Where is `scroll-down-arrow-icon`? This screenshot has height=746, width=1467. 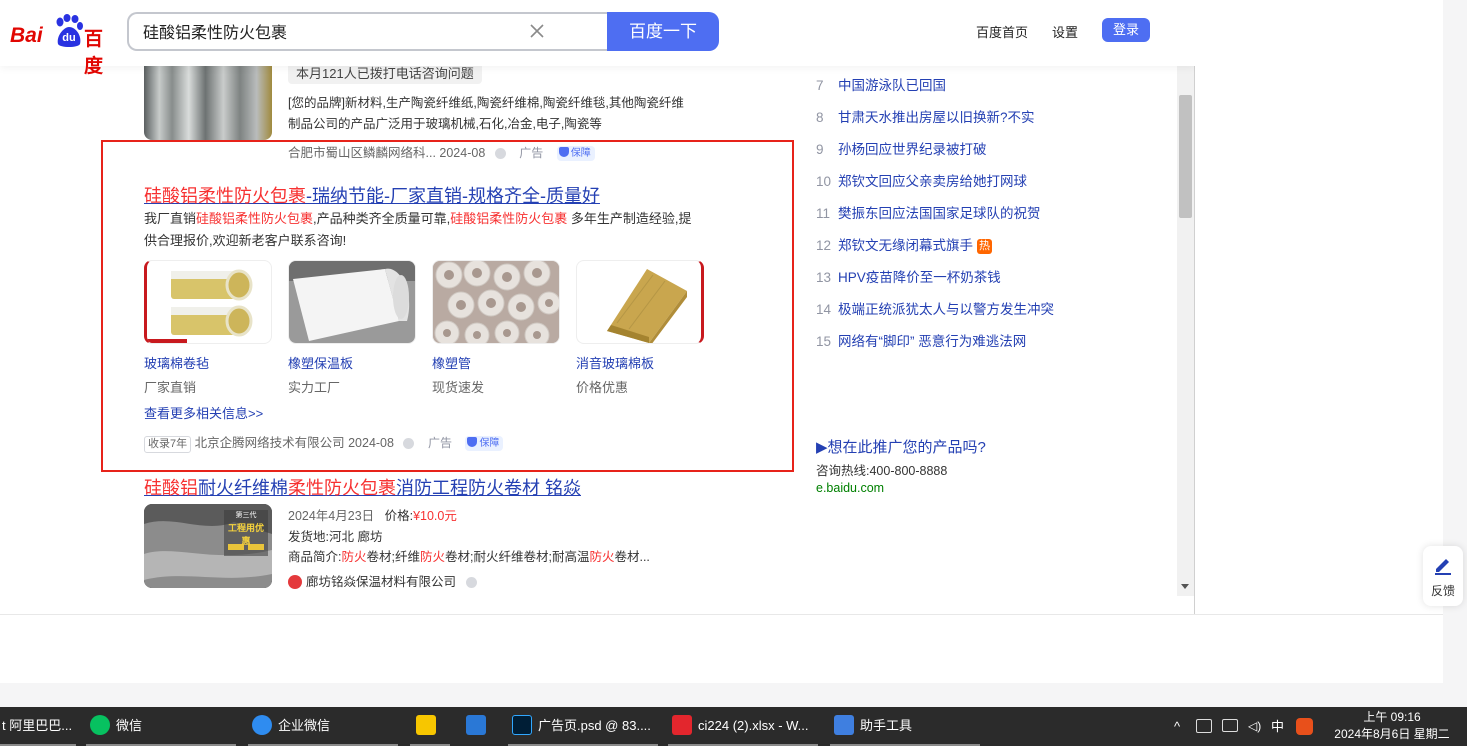
scroll-down-arrow-icon is located at coordinates (1185, 586).